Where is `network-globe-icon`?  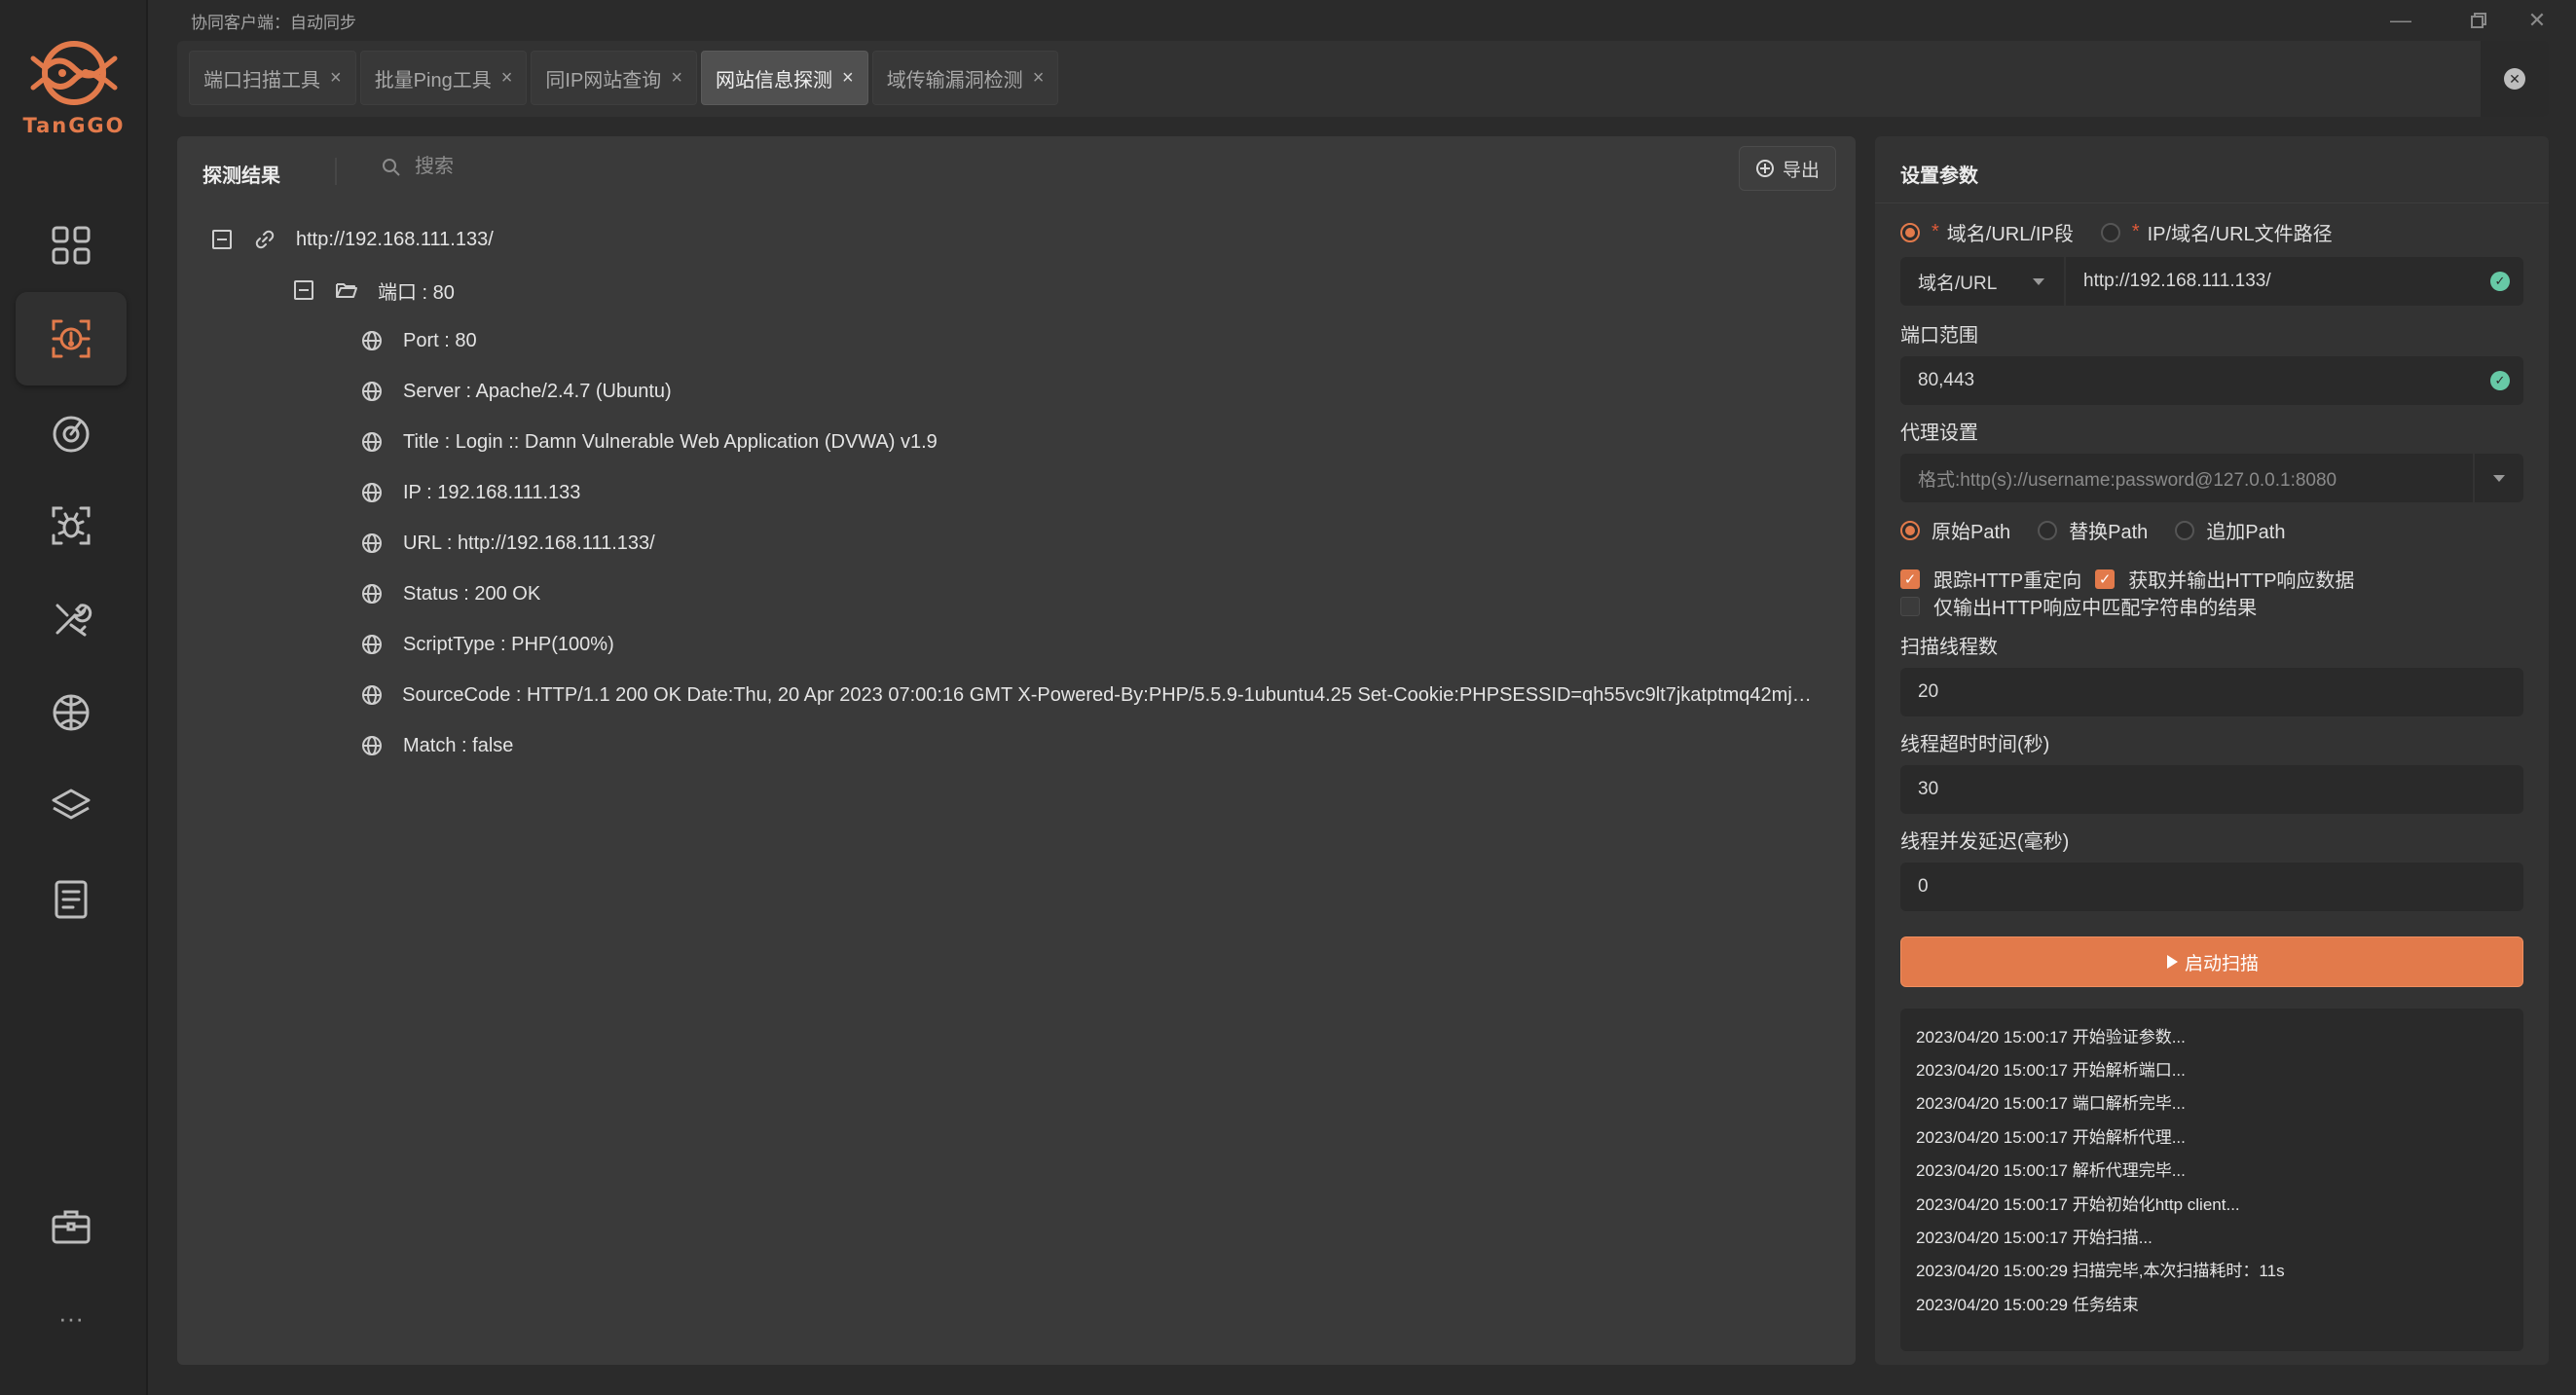 network-globe-icon is located at coordinates (71, 712).